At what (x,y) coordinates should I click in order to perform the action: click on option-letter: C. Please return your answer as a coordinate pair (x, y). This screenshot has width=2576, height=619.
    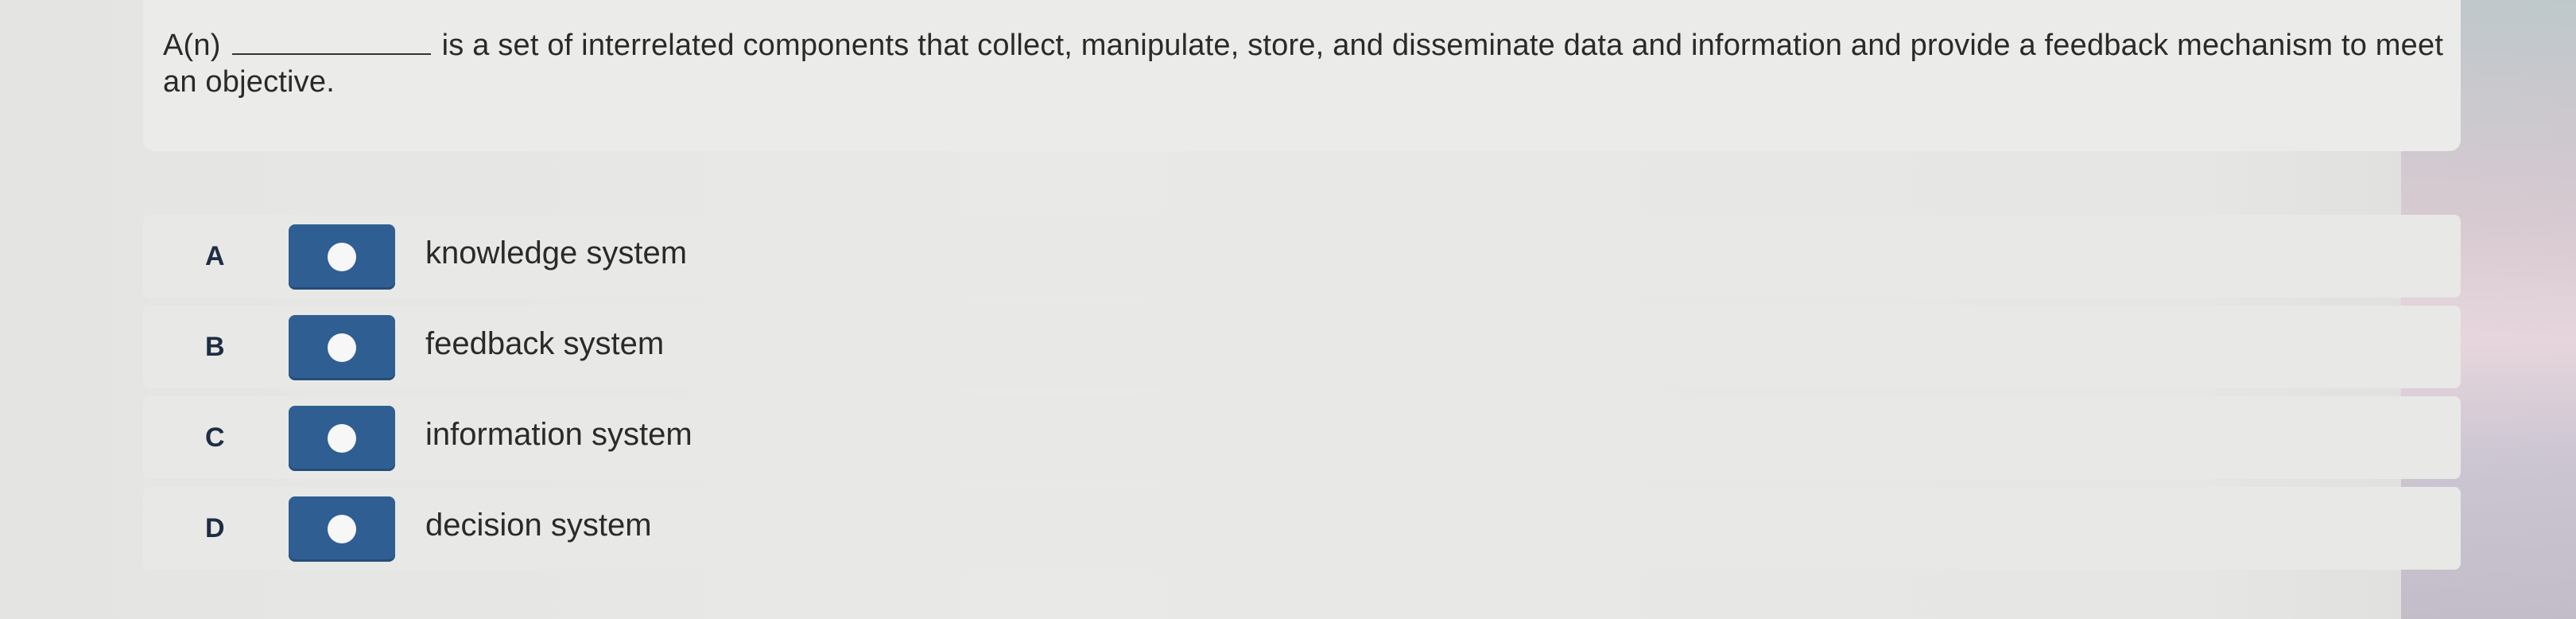
    Looking at the image, I should click on (215, 437).